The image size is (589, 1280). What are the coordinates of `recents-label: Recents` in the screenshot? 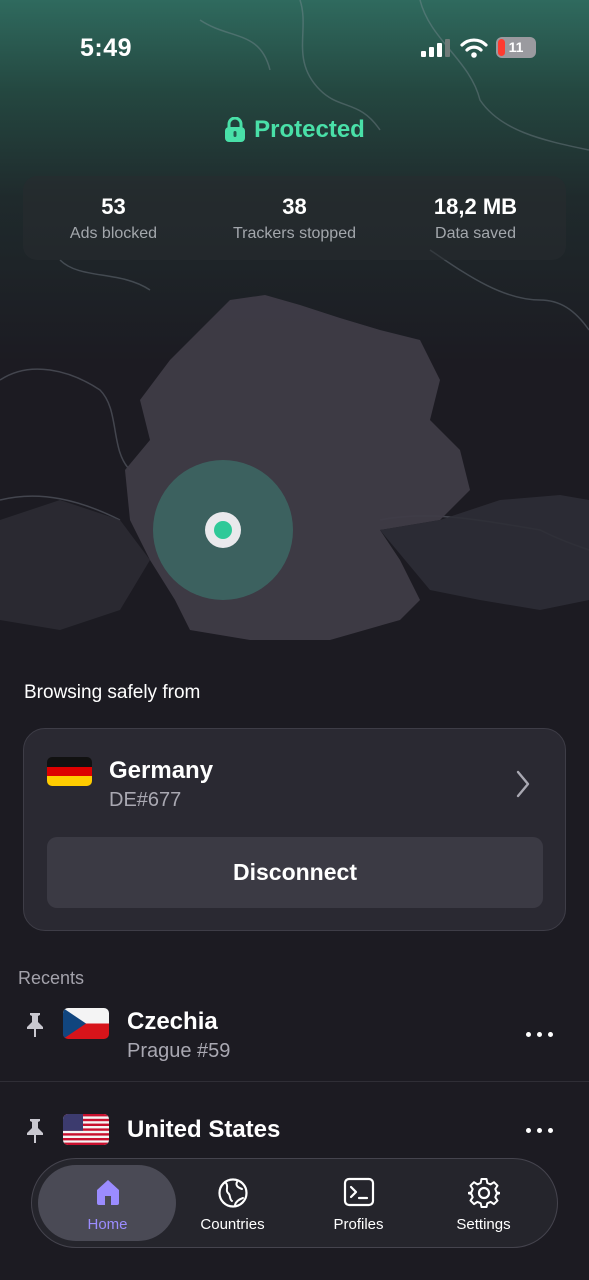 It's located at (51, 978).